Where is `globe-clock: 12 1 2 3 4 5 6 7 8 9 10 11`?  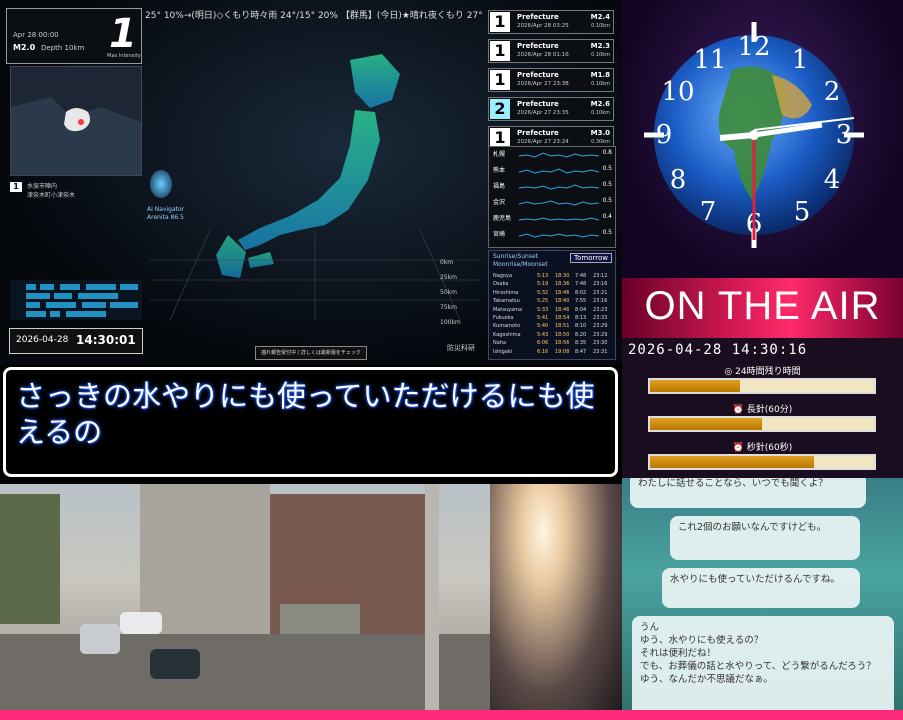 globe-clock: 12 1 2 3 4 5 6 7 8 9 10 11 is located at coordinates (754, 135).